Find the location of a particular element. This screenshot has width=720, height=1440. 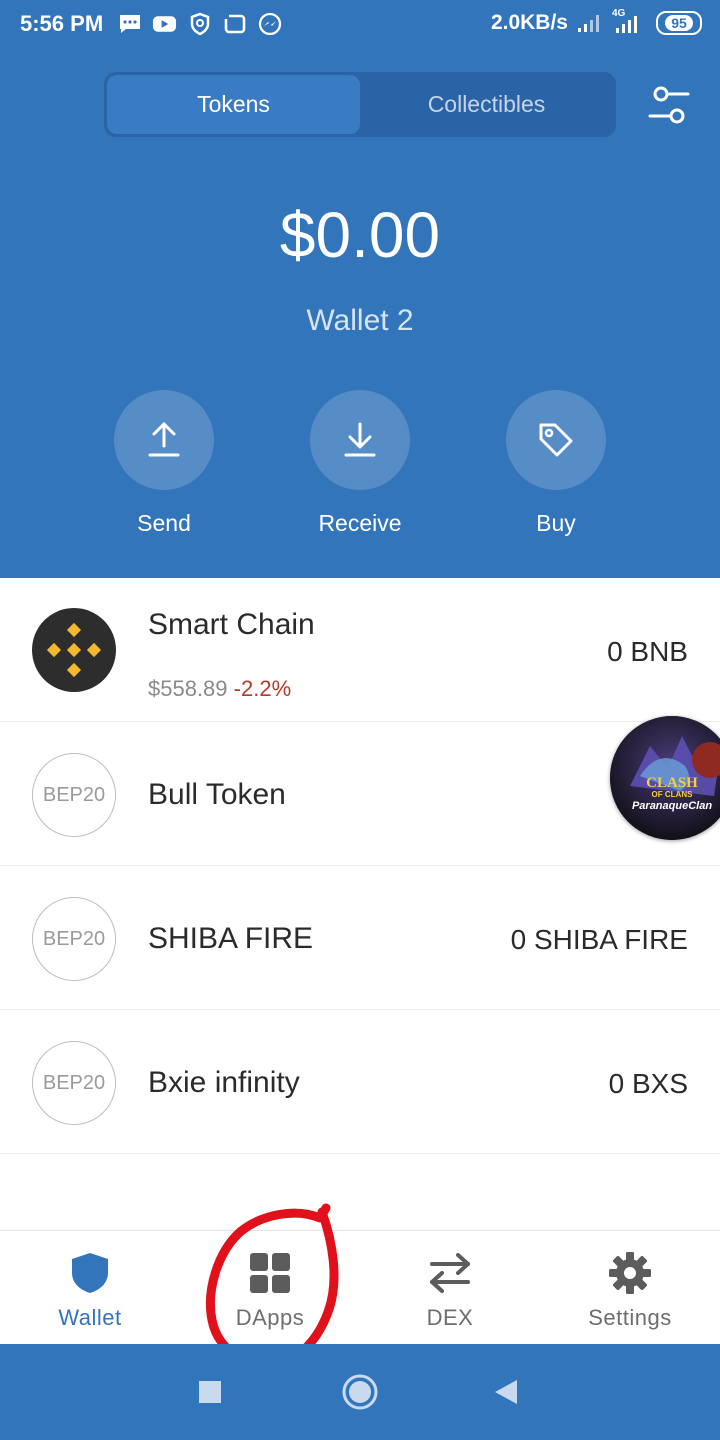

back-triangle-icon is located at coordinates (506, 1392).